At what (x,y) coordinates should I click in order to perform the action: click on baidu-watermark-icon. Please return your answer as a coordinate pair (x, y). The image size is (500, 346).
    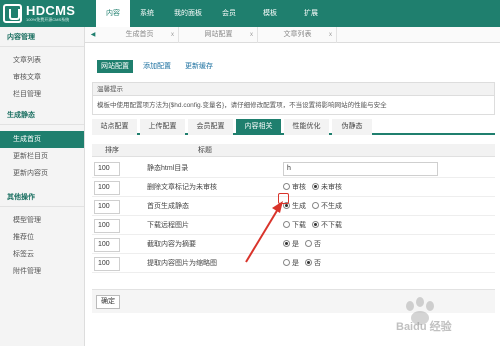
    Looking at the image, I should click on (420, 311).